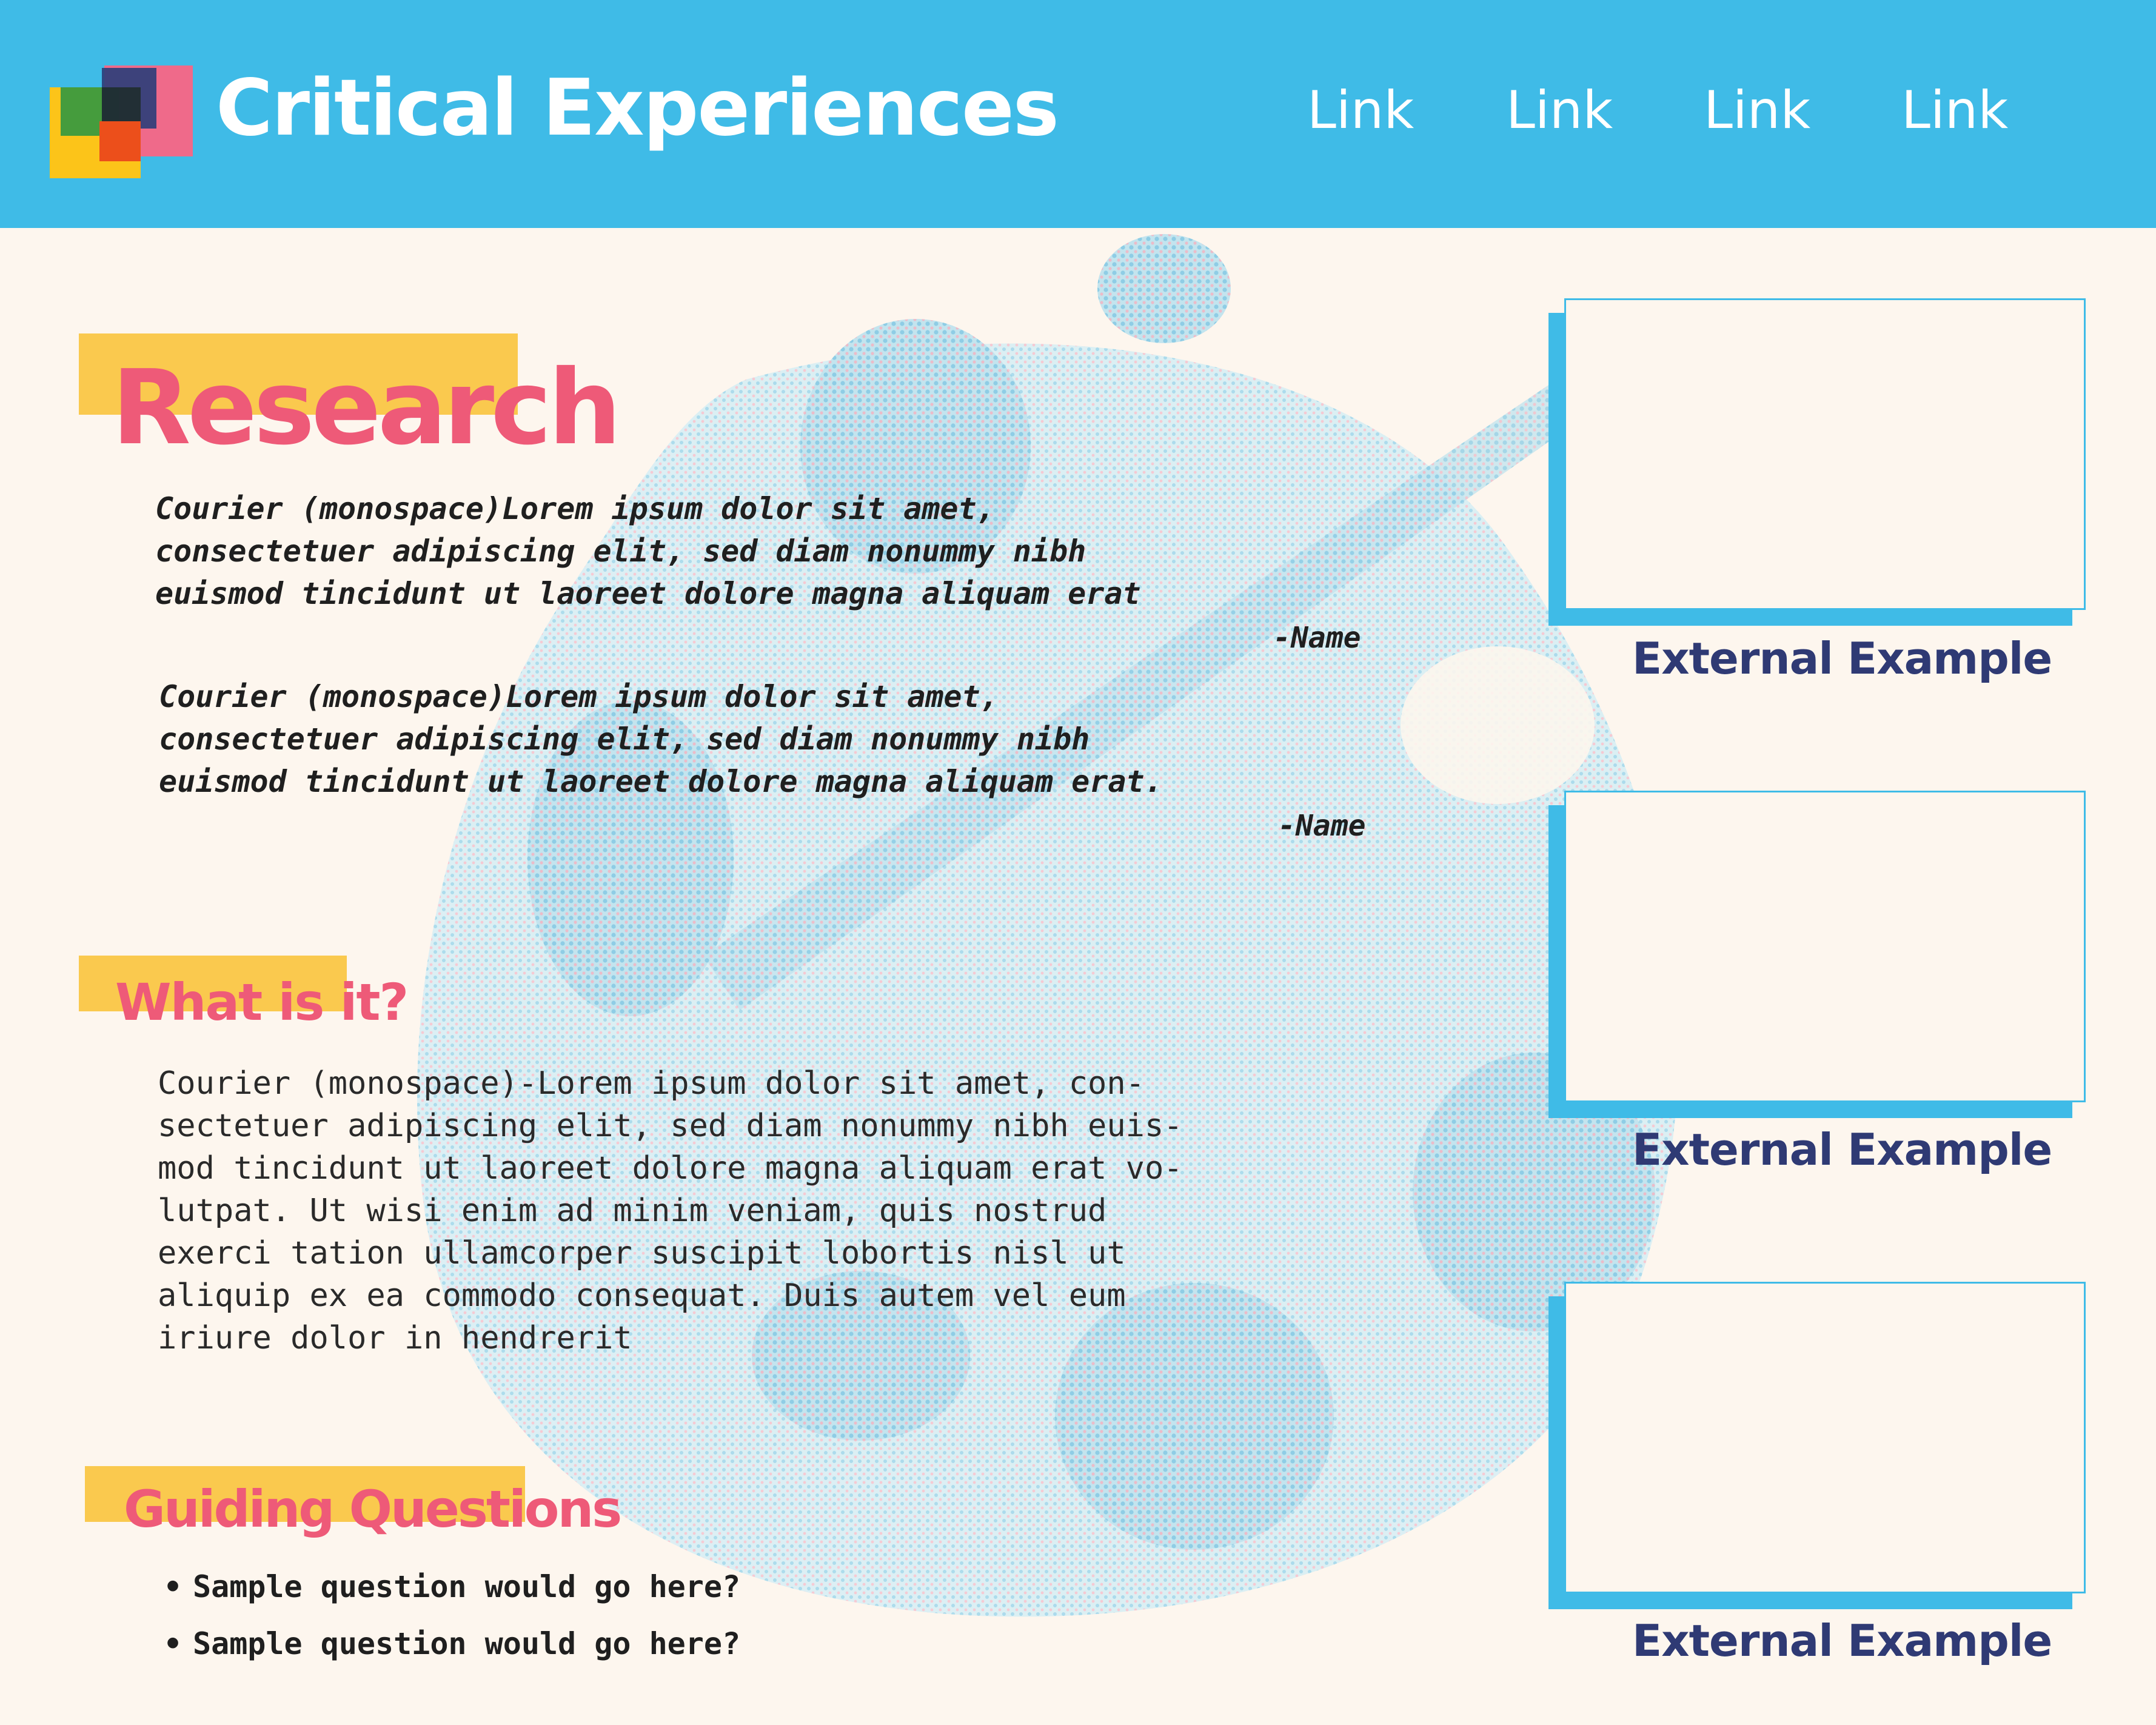 Image resolution: width=2156 pixels, height=1725 pixels. Describe the element at coordinates (1559, 110) in the screenshot. I see `nav-link-2: Link` at that location.